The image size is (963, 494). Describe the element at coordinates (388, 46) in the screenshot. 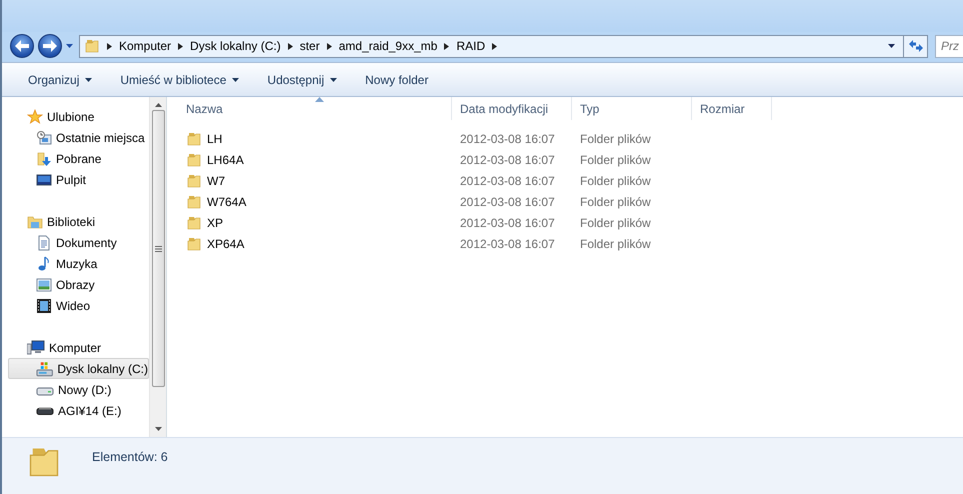

I see `breadcrumb: amd_raid_9xx_mb` at that location.